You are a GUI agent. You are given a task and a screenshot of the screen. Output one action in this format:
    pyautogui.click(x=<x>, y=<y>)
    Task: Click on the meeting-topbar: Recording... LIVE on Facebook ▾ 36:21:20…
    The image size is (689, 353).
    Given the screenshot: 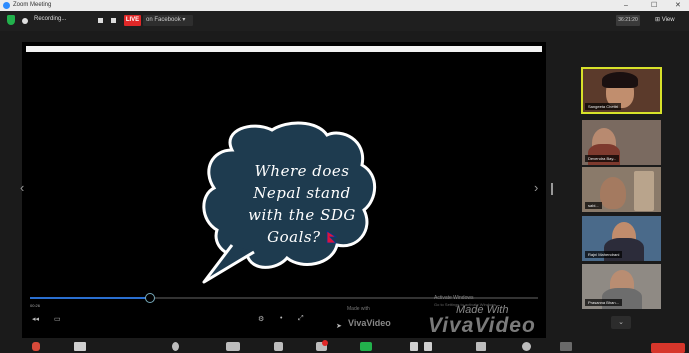 What is the action you would take?
    pyautogui.click(x=344, y=21)
    